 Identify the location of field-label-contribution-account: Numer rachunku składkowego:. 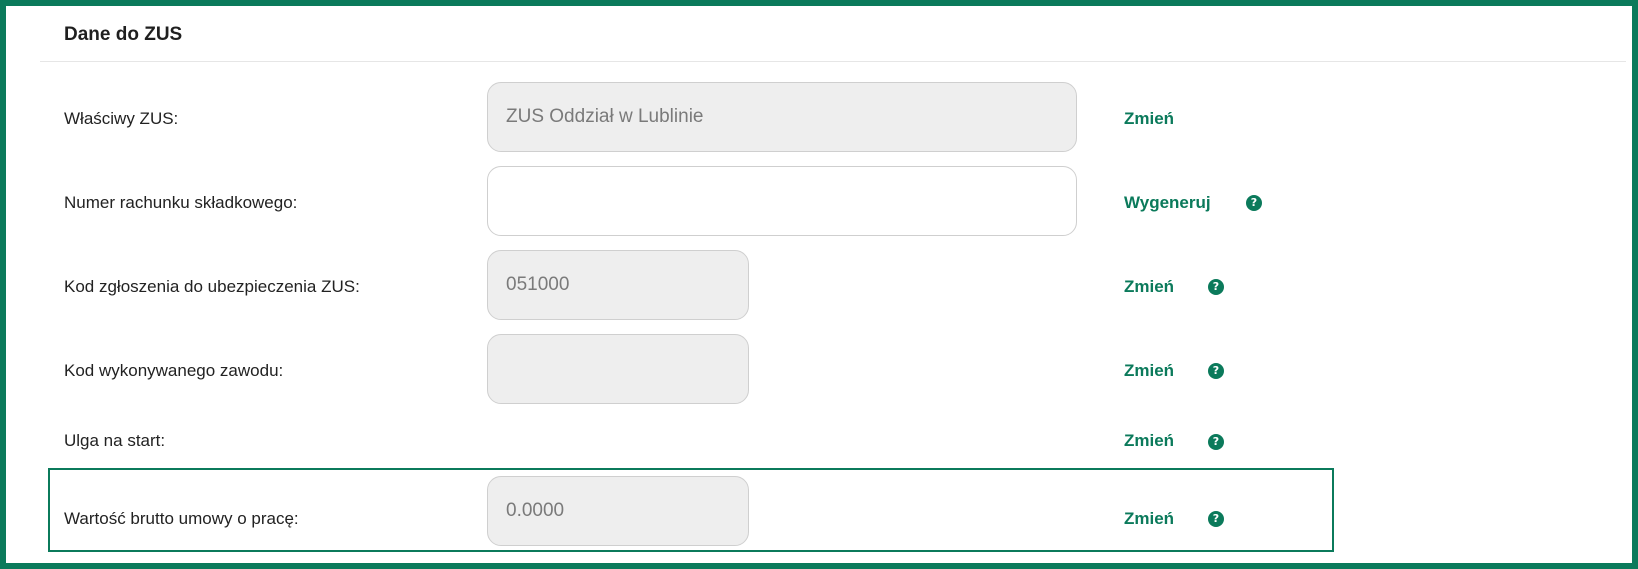
(181, 202).